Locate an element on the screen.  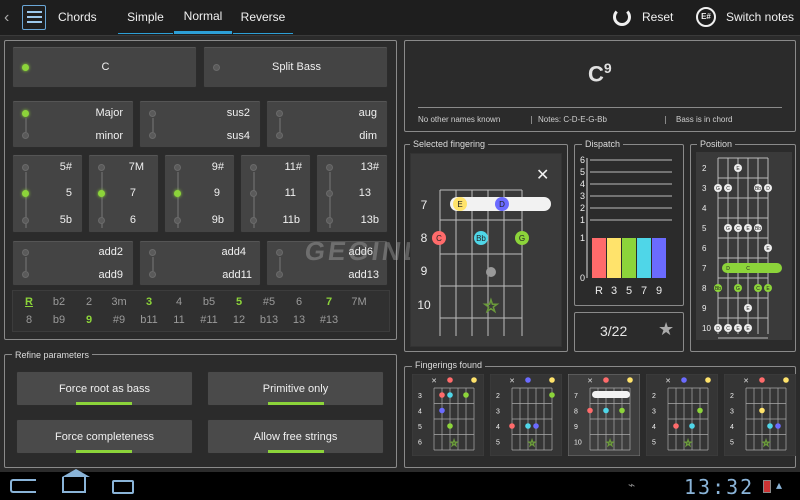
interval-3: 3 is located at coordinates (149, 302).